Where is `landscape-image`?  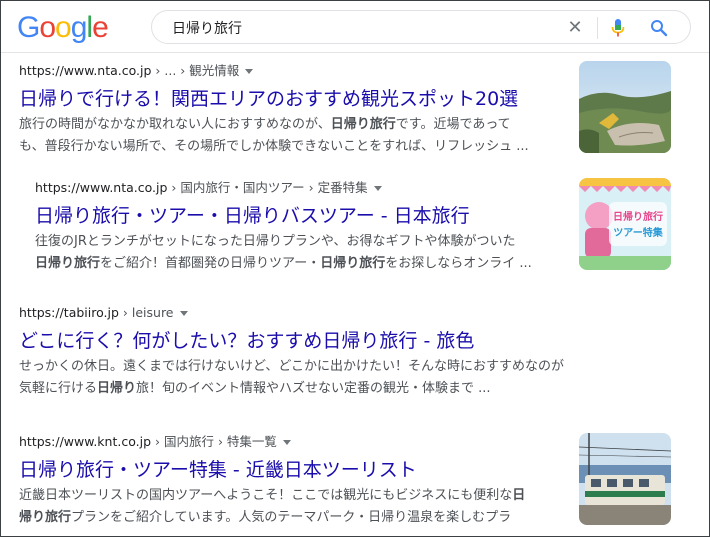
landscape-image is located at coordinates (625, 107).